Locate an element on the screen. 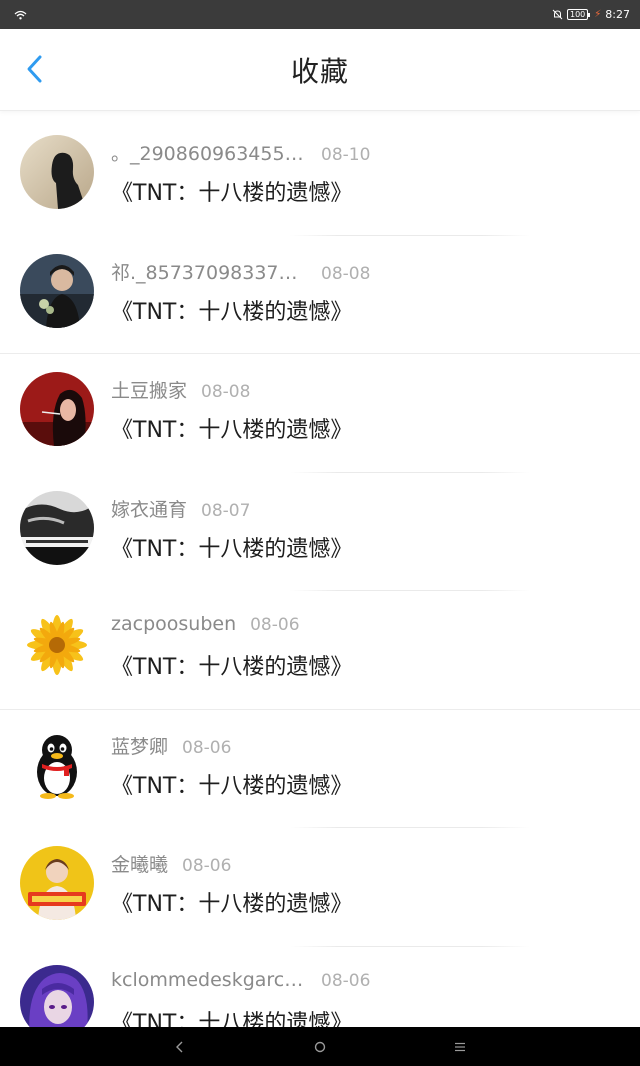 This screenshot has height=1066, width=640. favorite-item: 蓝梦卿 08-06 《TNT：十八楼的遗憾》 is located at coordinates (320, 769).